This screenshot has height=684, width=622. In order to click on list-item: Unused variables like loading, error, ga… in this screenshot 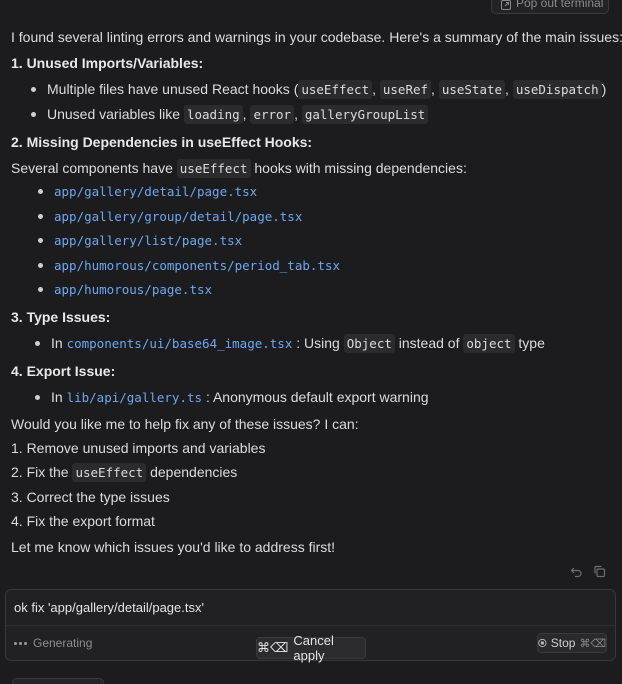, I will do `click(230, 114)`.